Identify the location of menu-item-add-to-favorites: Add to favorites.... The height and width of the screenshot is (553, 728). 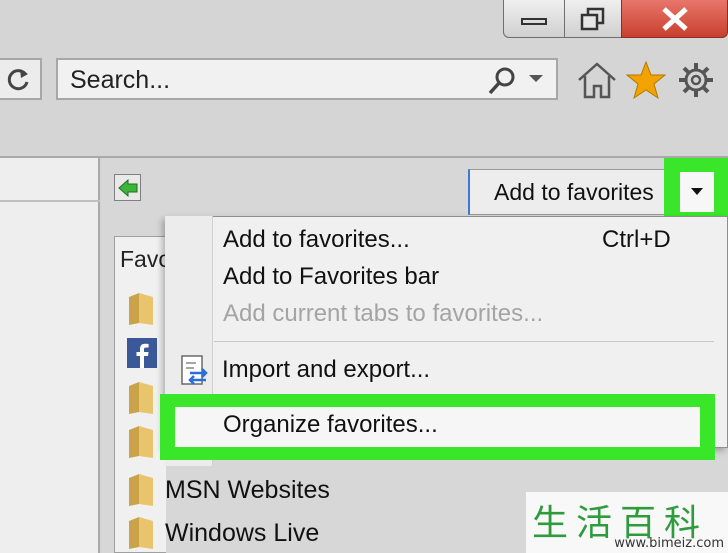
(316, 240).